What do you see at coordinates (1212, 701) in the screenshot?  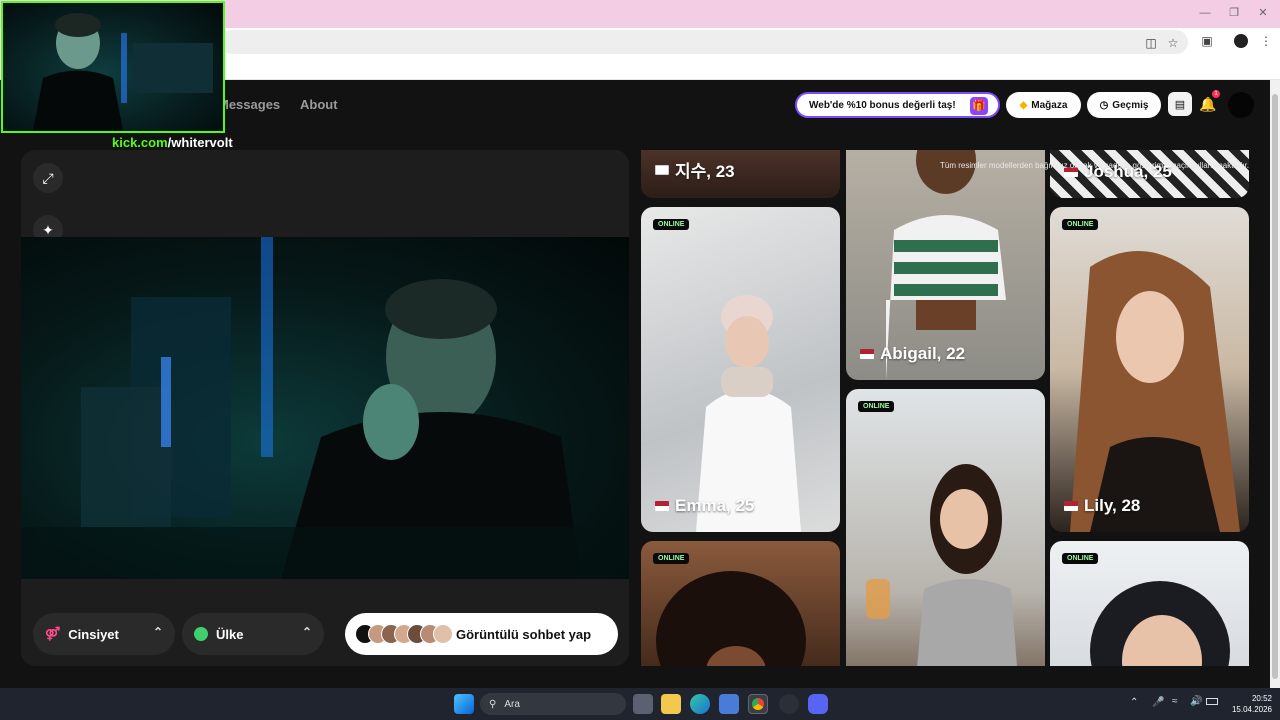 I see `battery-icon` at bounding box center [1212, 701].